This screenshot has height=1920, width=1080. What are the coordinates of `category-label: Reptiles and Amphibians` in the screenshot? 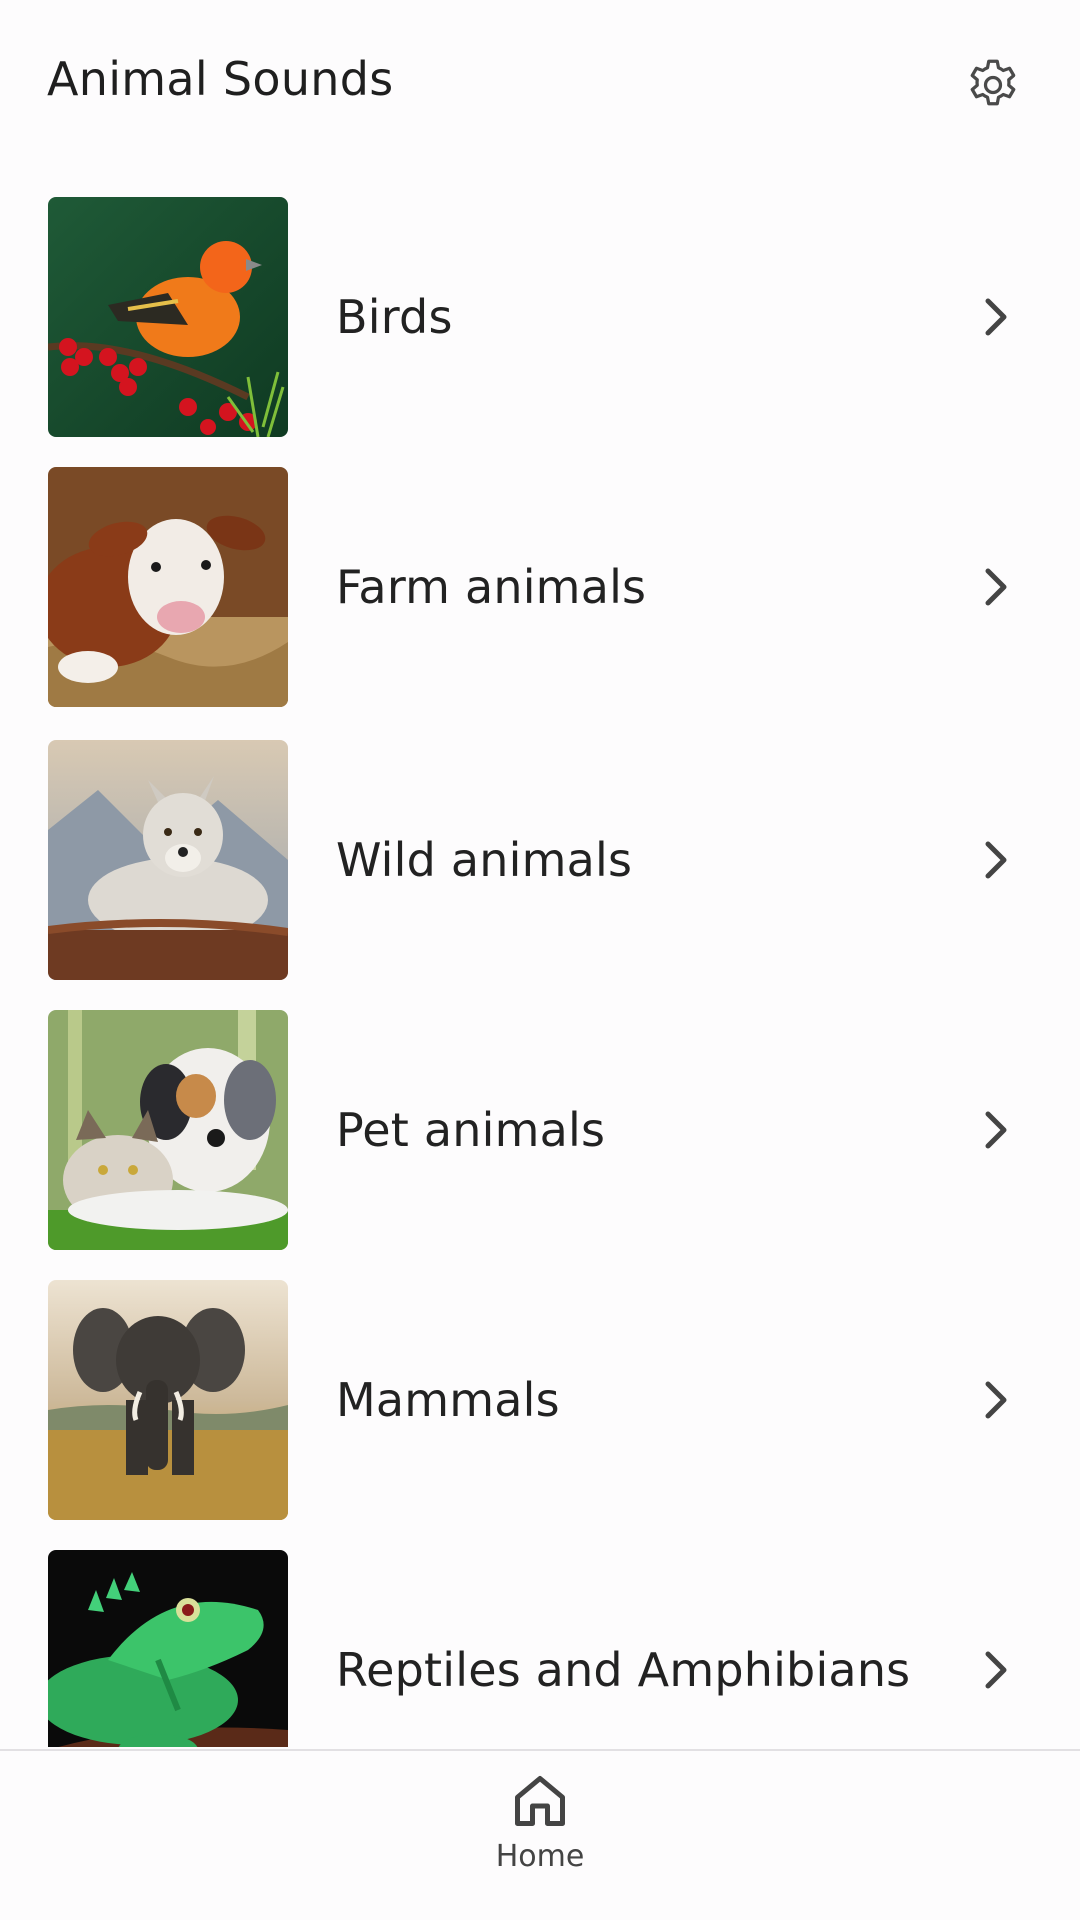 It's located at (623, 1670).